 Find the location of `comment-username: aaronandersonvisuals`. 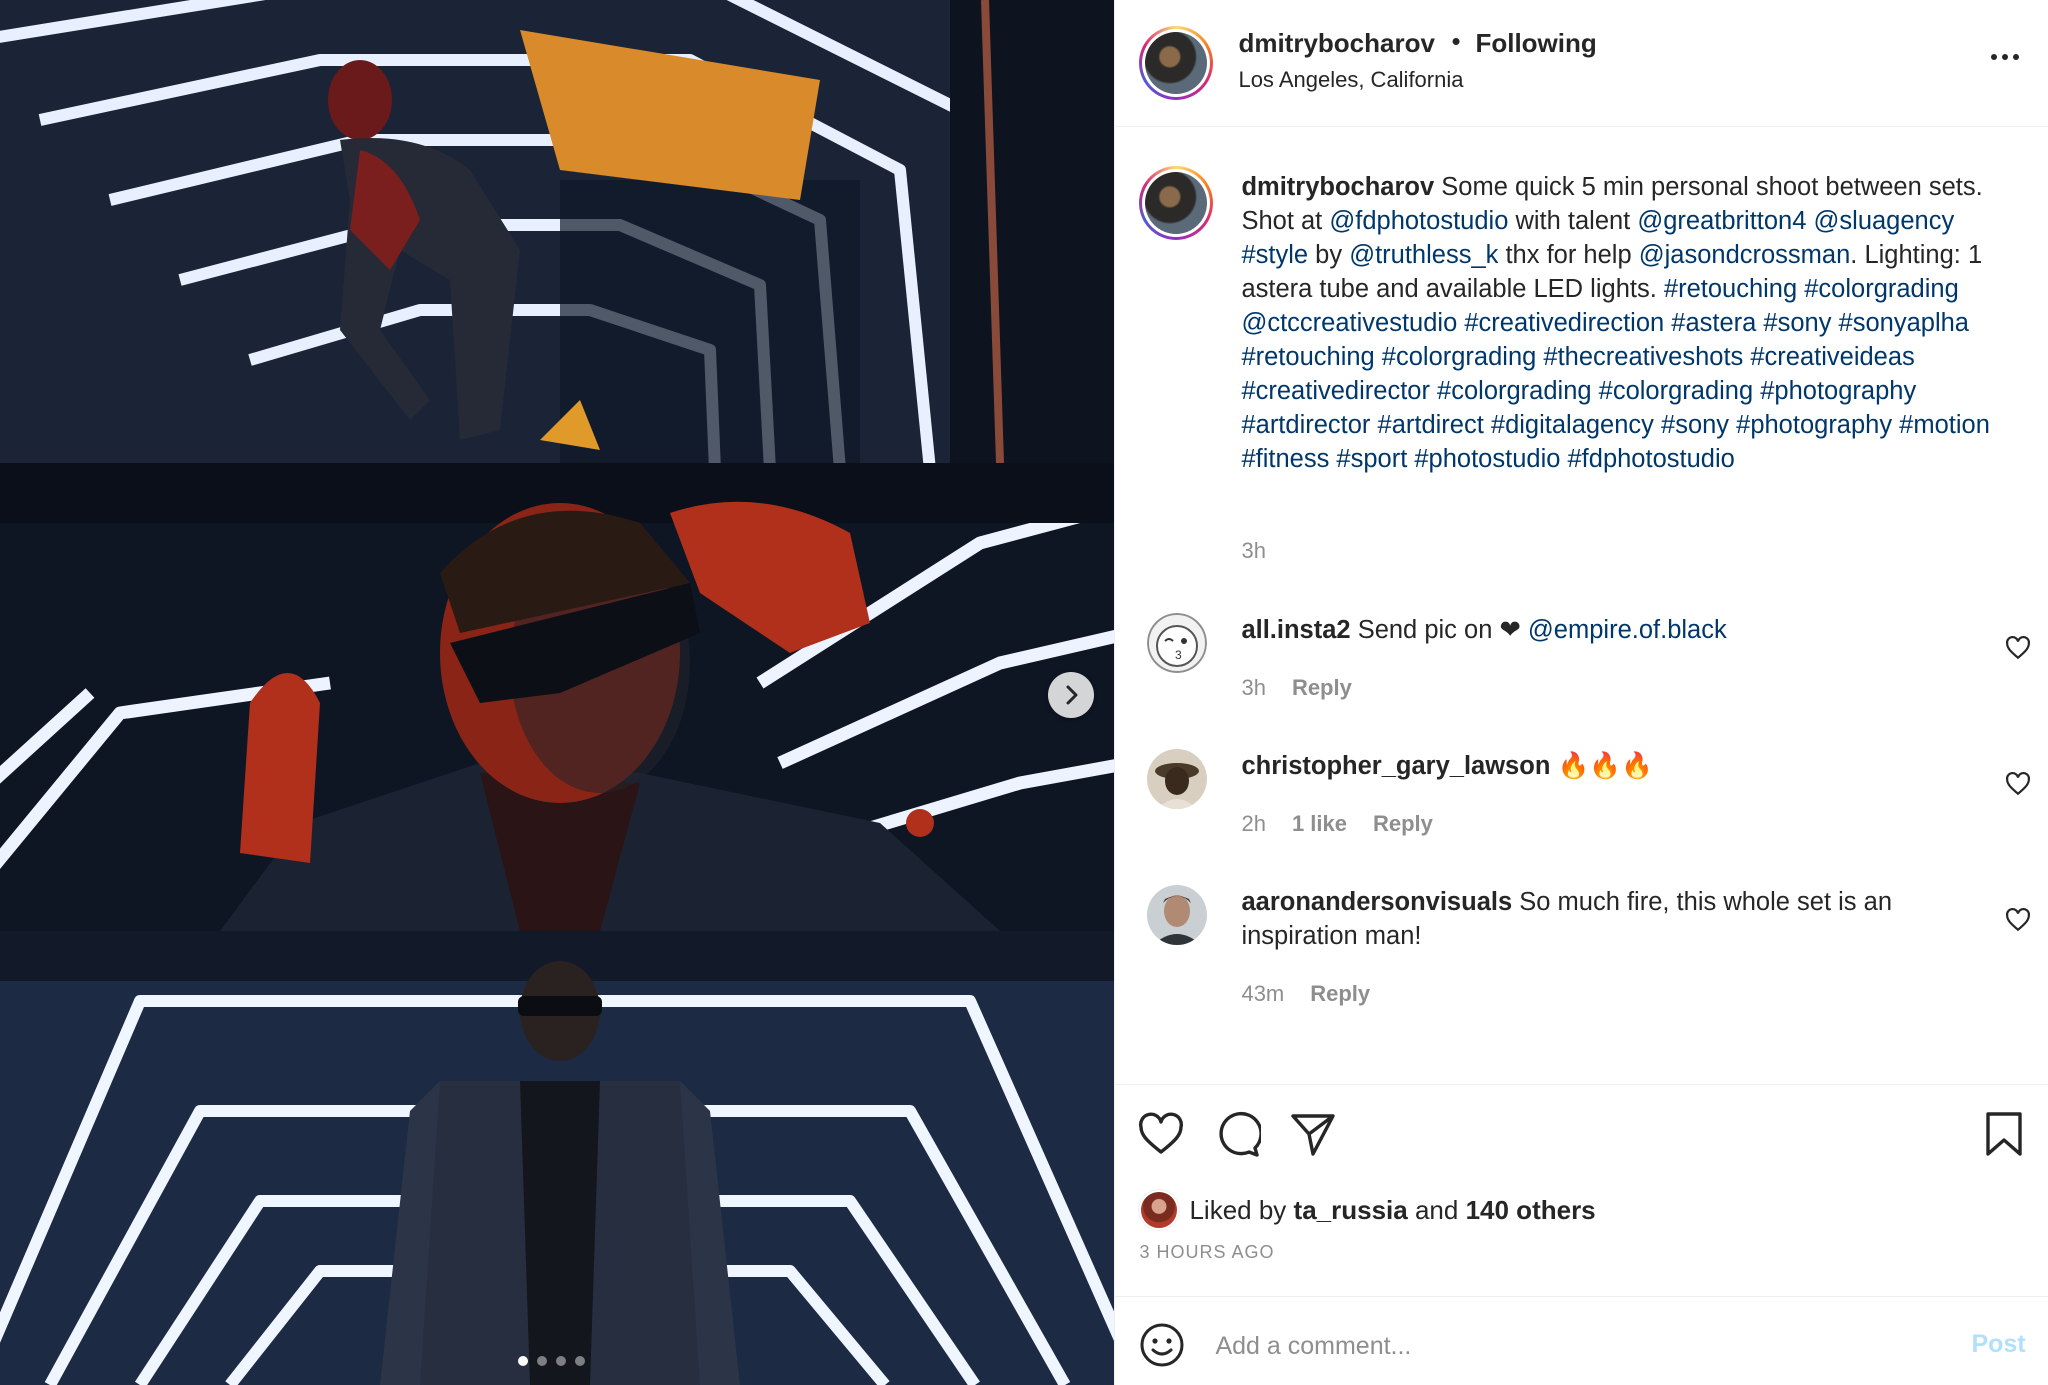

comment-username: aaronandersonvisuals is located at coordinates (1376, 902).